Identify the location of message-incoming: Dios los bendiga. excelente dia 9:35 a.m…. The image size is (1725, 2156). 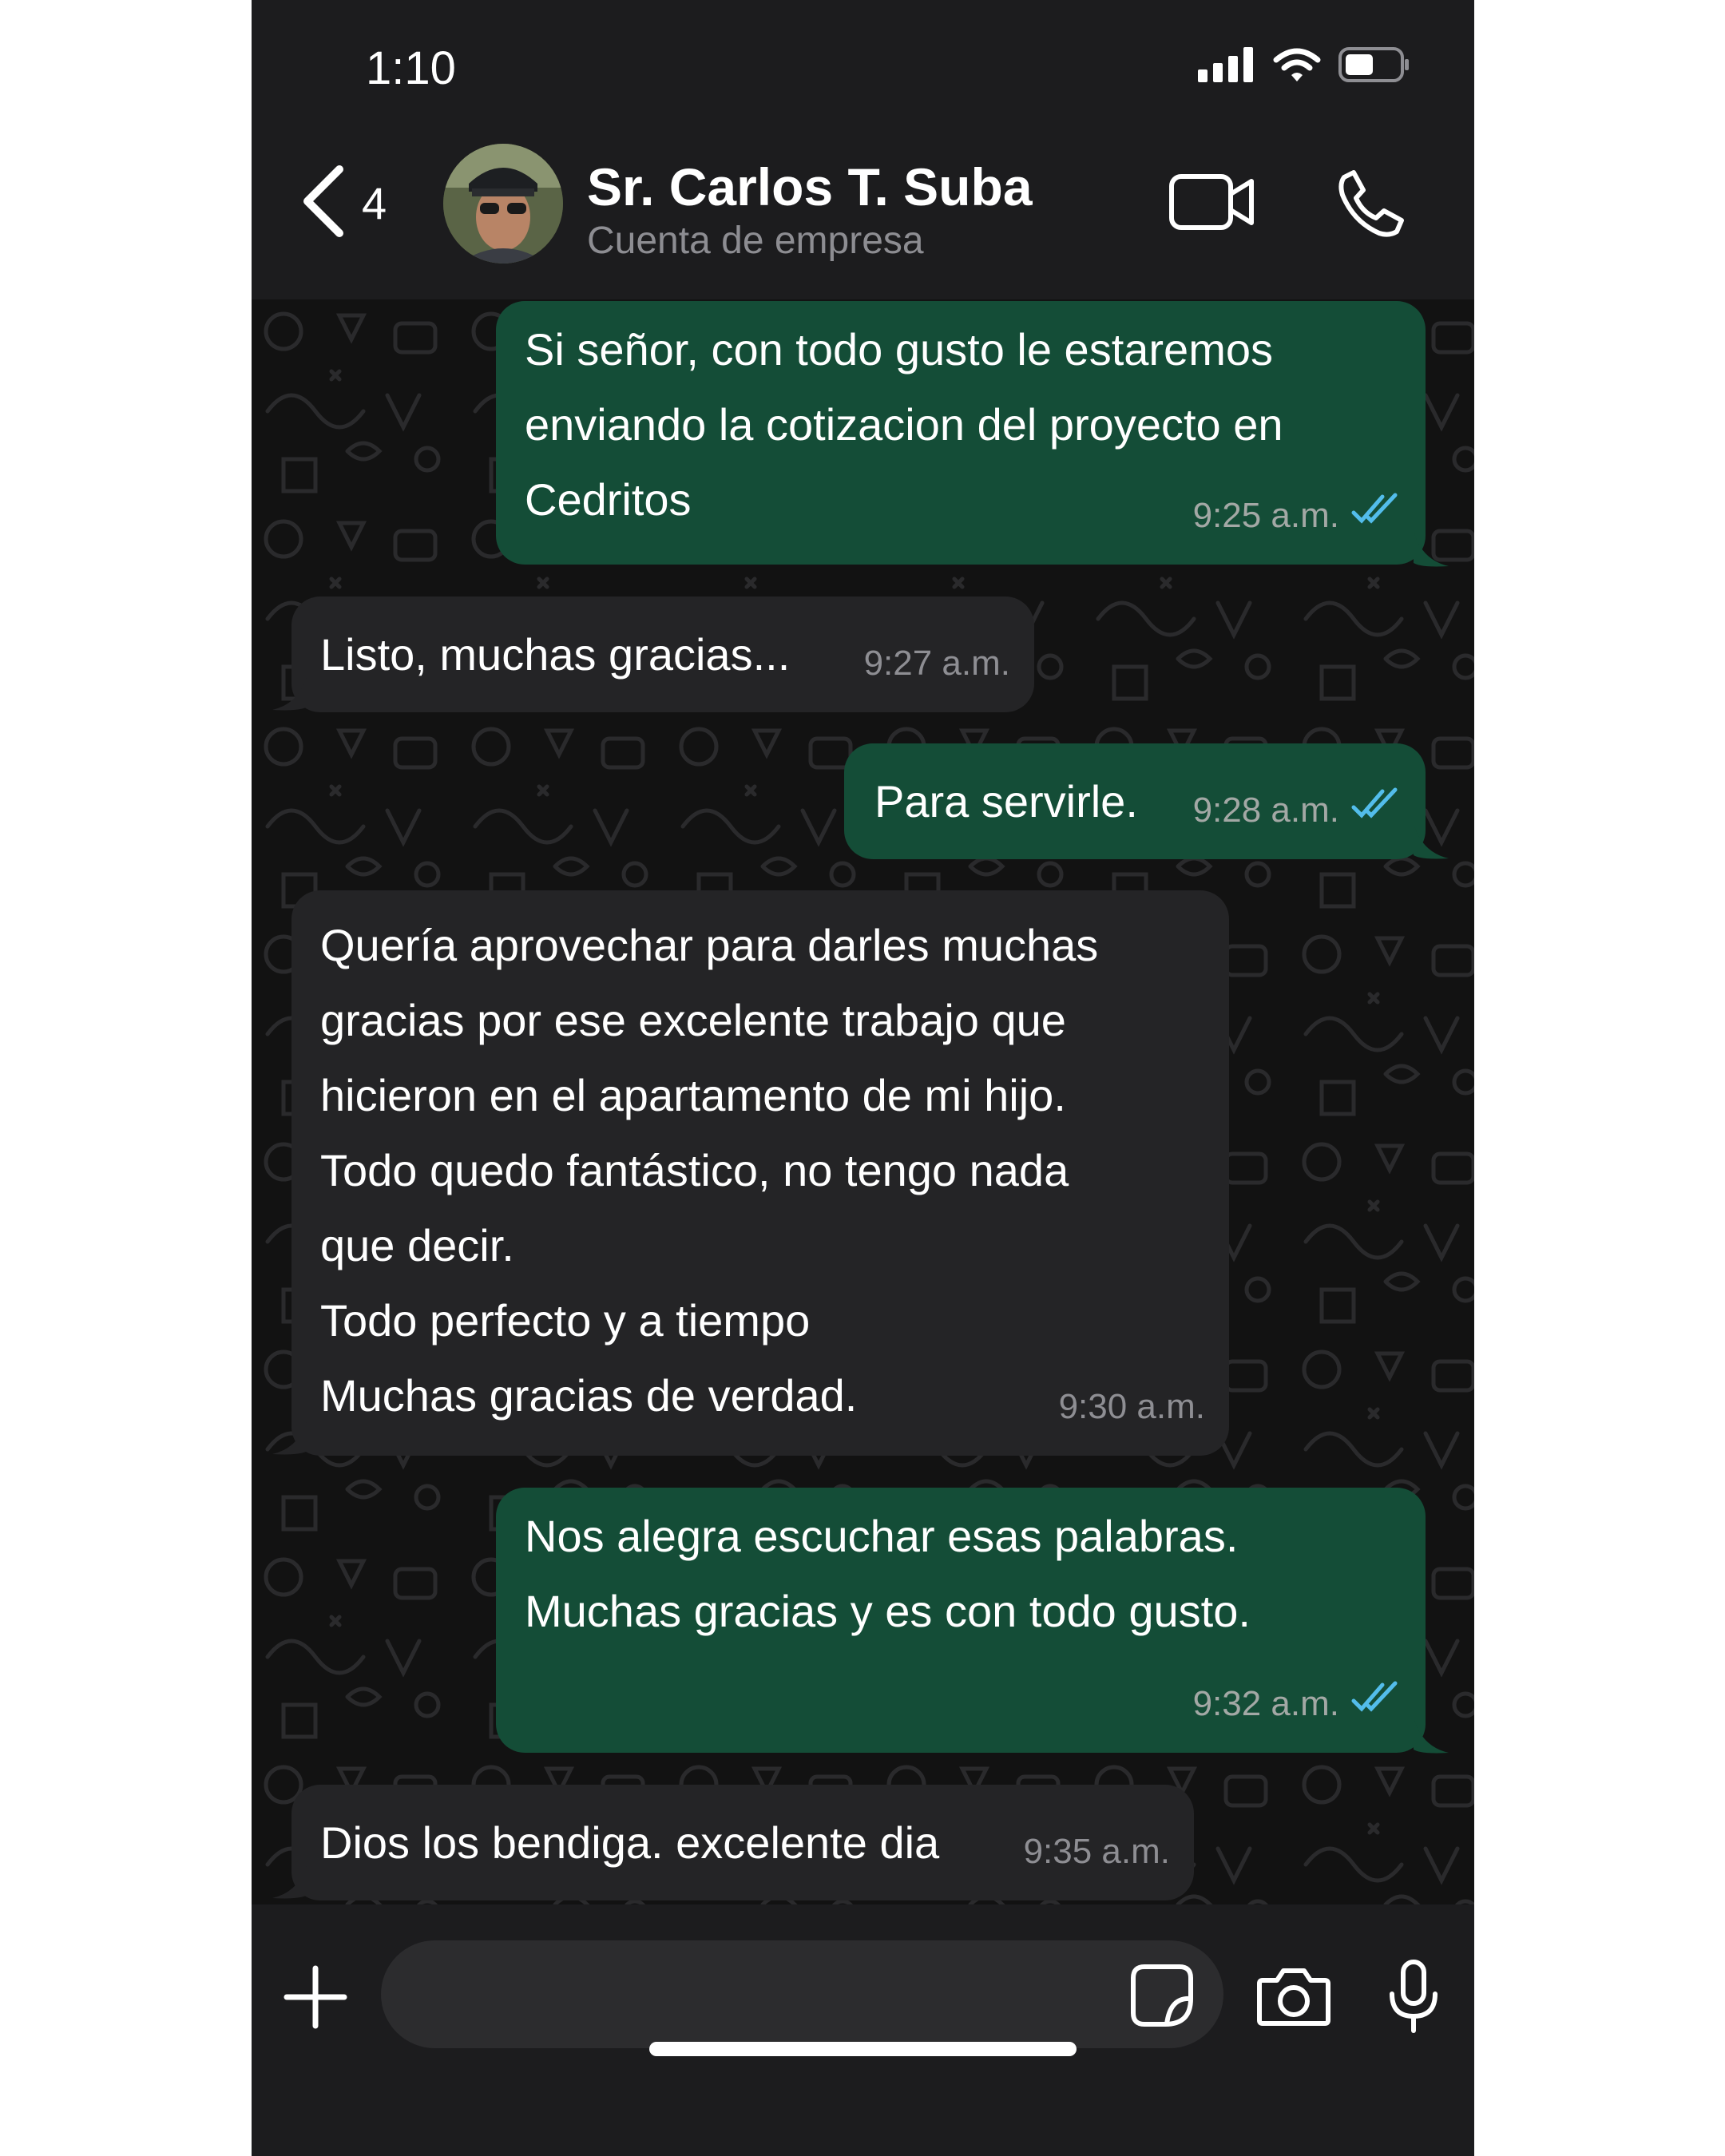
(743, 1842).